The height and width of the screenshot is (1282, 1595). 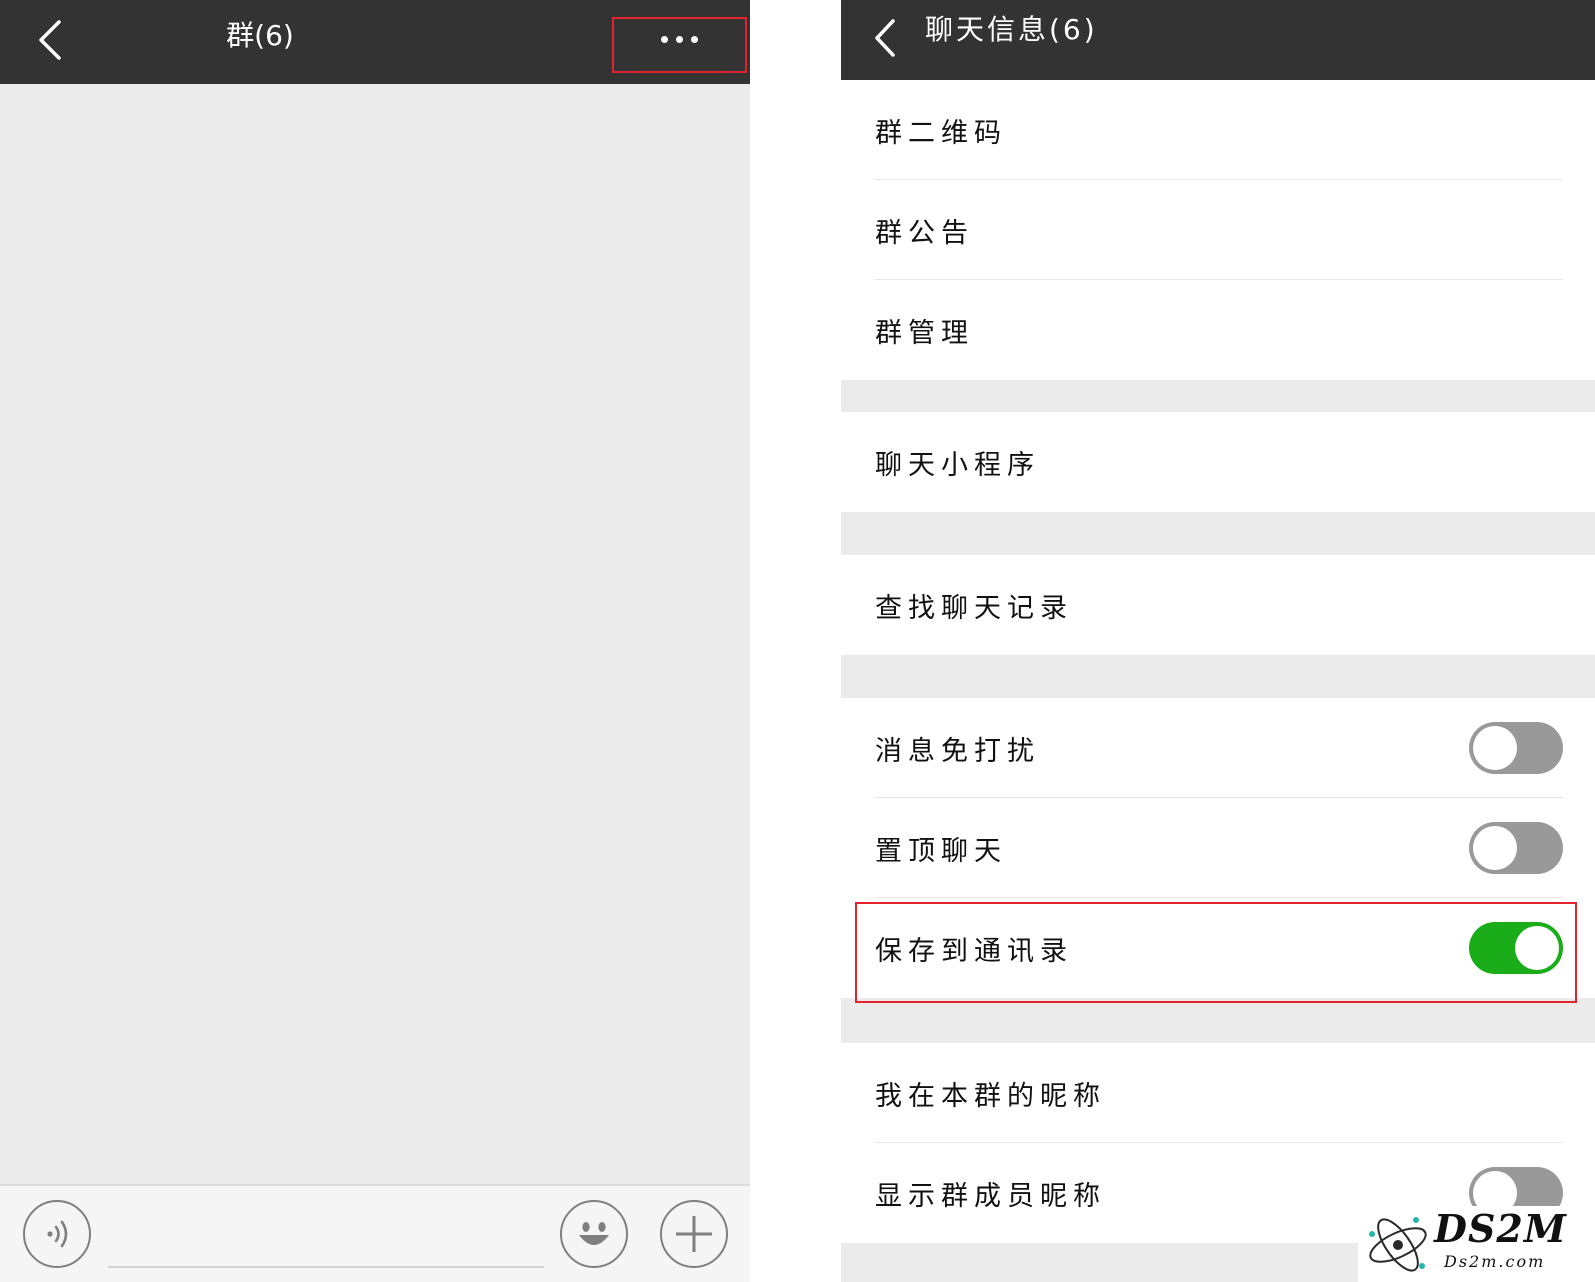 I want to click on chat-title: 群(6), so click(x=260, y=35).